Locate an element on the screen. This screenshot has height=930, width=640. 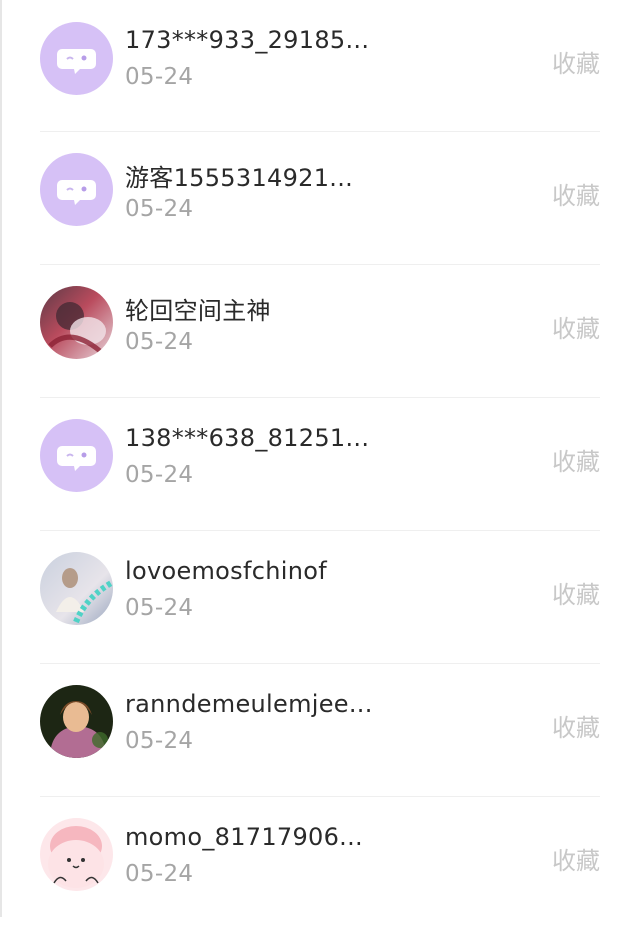
user-avatar-cartoon is located at coordinates (76, 854).